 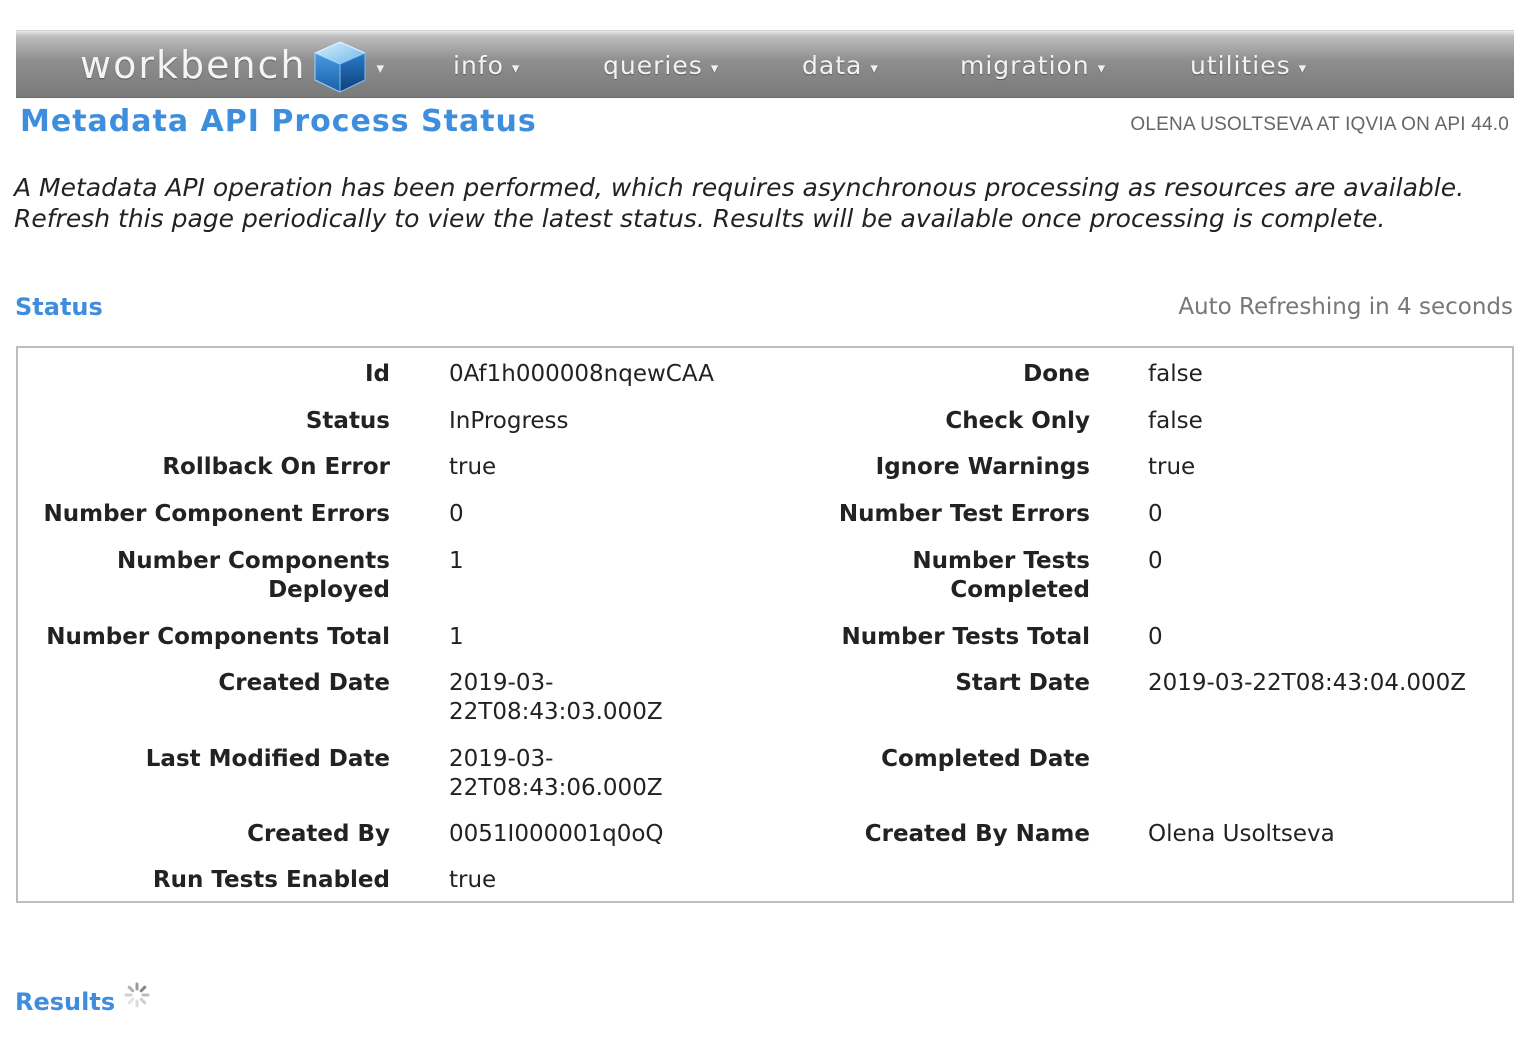 I want to click on status-value: 2019-03-22T08:43:03.000Z, so click(x=556, y=697).